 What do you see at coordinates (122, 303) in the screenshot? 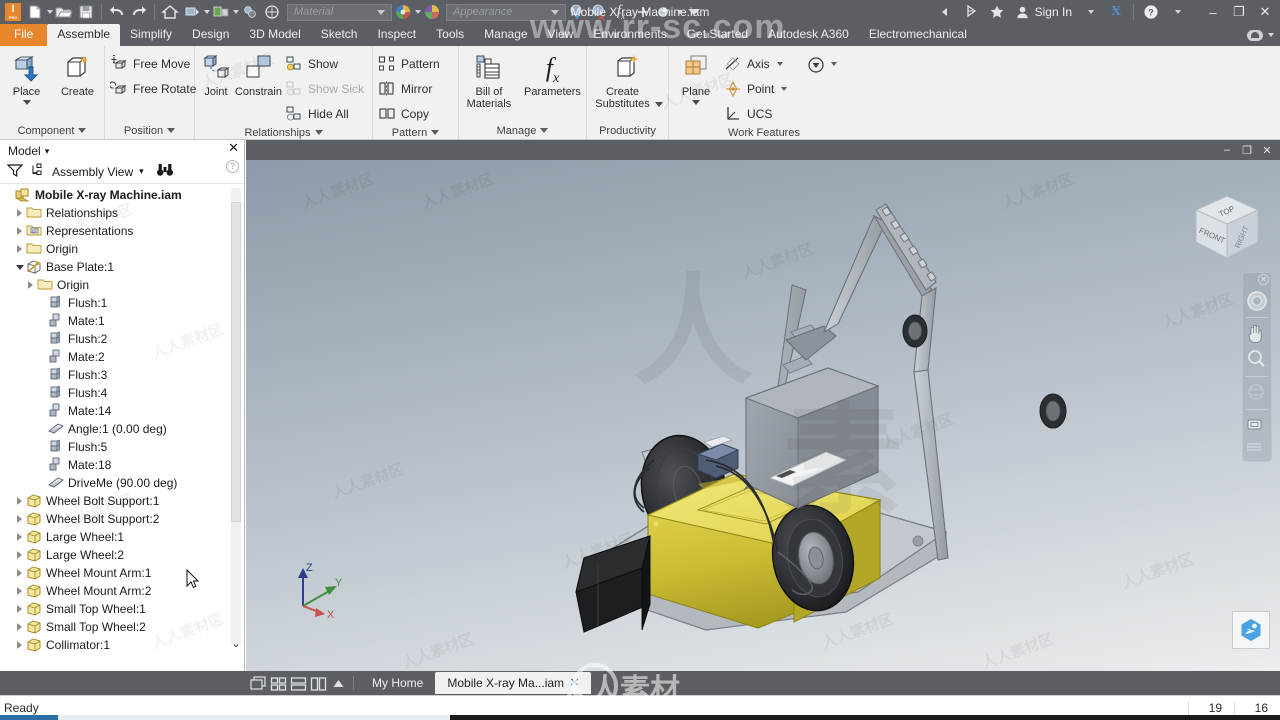
I see `tree-node: Flush:1` at bounding box center [122, 303].